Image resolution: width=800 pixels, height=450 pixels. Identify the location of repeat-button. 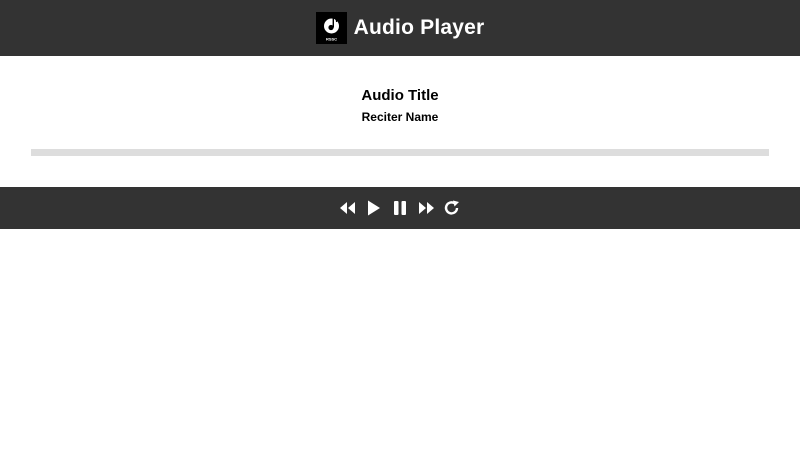
(452, 208).